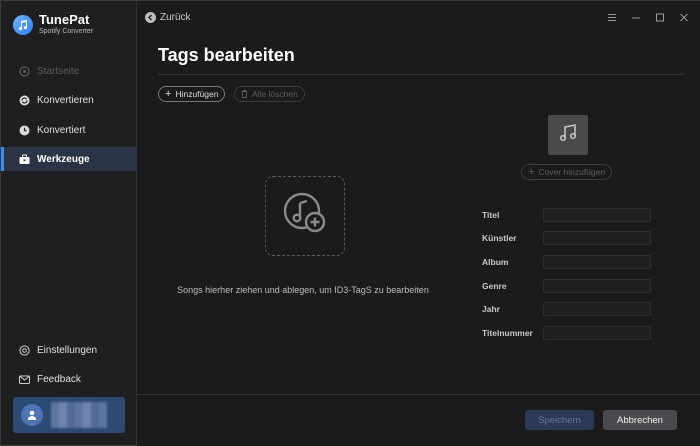 The image size is (700, 446). Describe the element at coordinates (640, 420) in the screenshot. I see `cancel-button: Abbrechen` at that location.